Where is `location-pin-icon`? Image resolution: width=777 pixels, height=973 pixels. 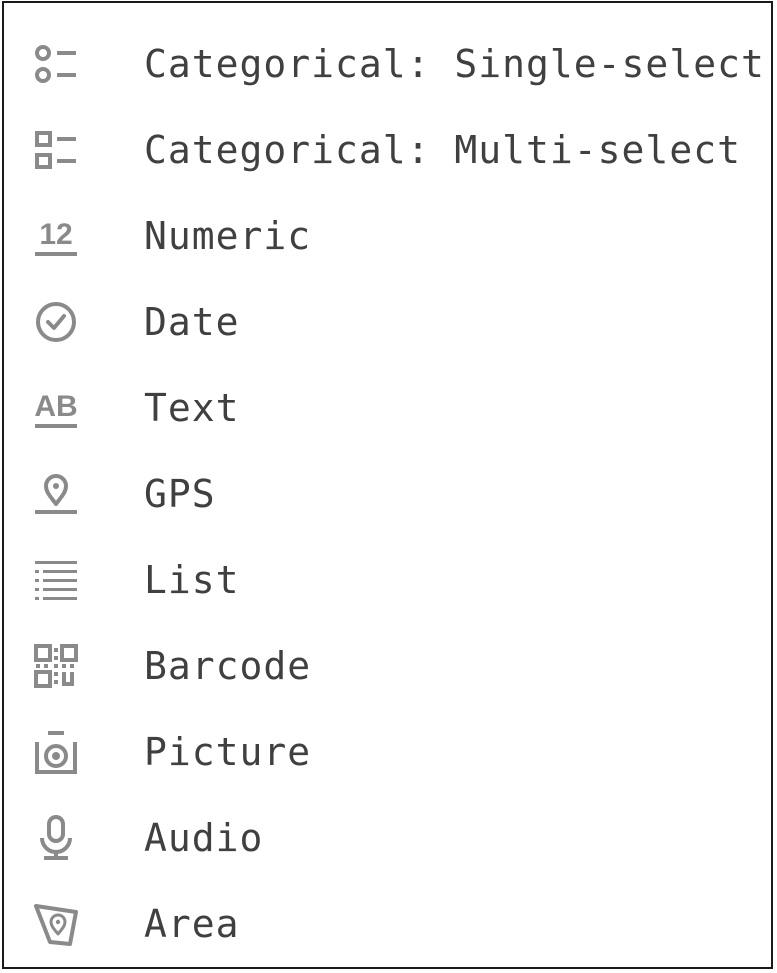
location-pin-icon is located at coordinates (56, 494).